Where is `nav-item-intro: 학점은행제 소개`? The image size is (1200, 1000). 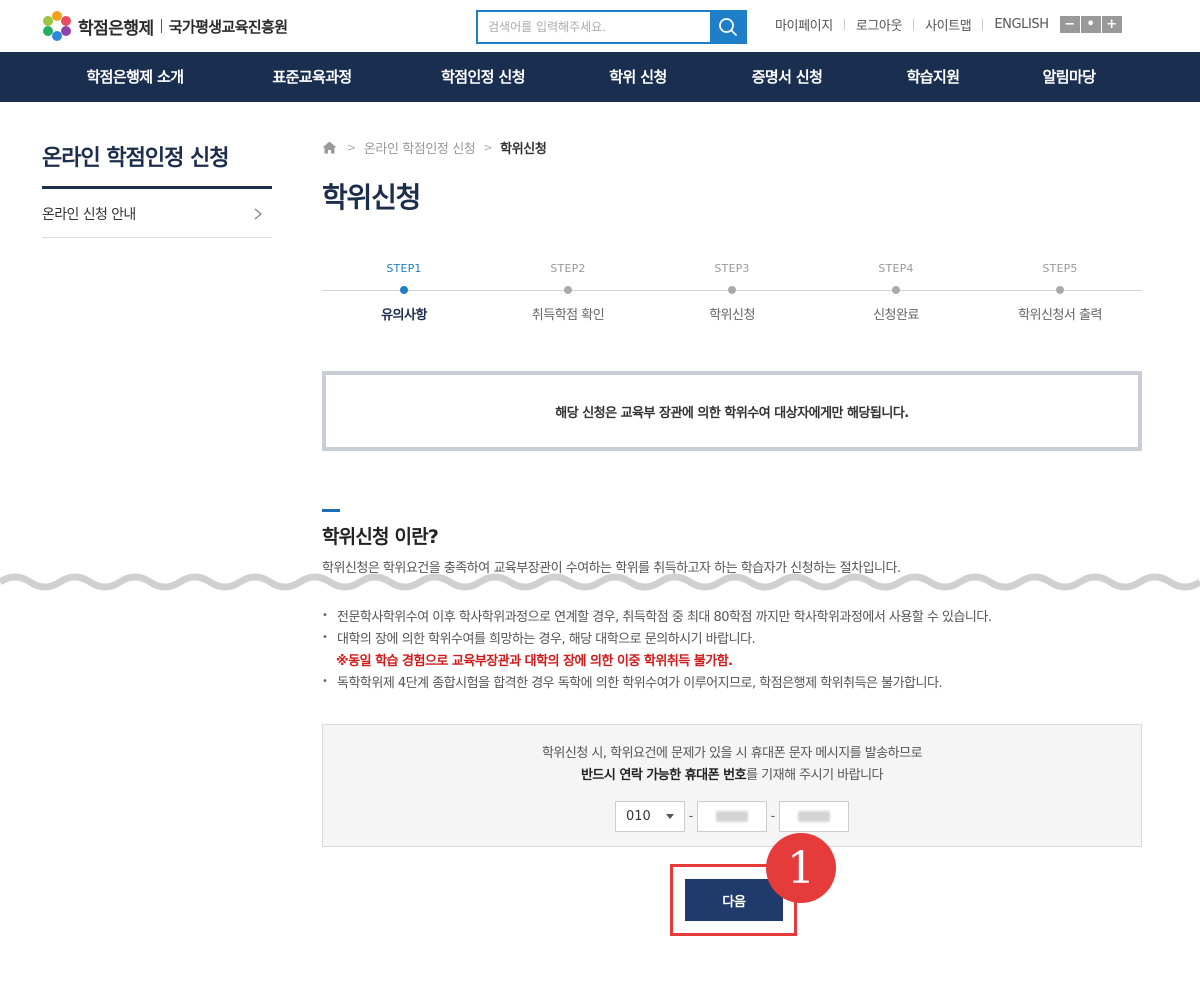
nav-item-intro: 학점은행제 소개 is located at coordinates (135, 77).